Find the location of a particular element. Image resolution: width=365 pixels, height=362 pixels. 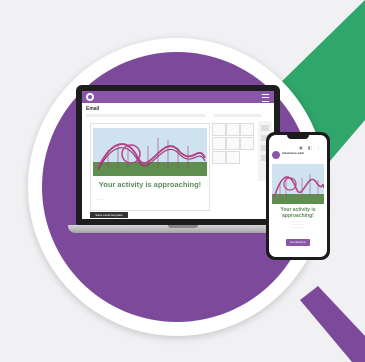

block-button is located at coordinates (219, 143).